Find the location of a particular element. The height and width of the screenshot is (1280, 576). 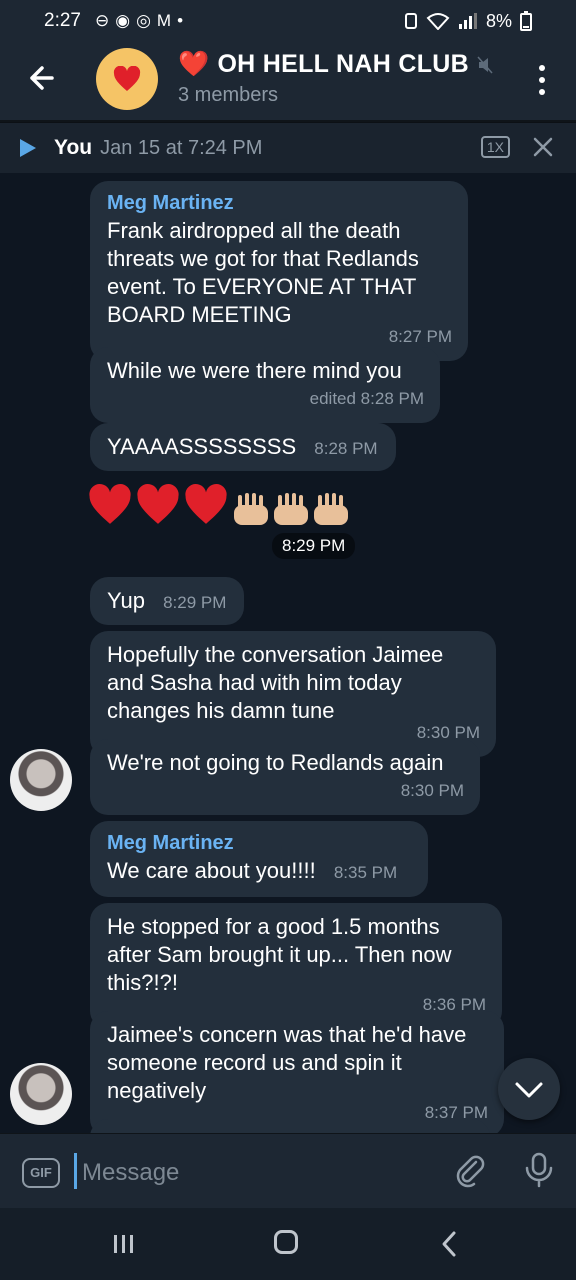

nav-back-icon is located at coordinates (450, 1244).